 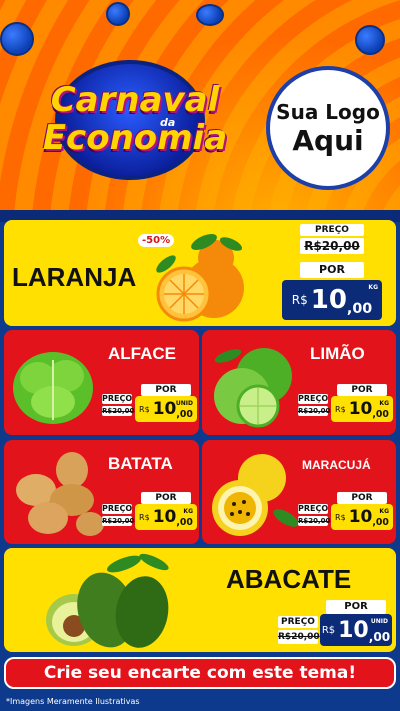 What do you see at coordinates (101, 382) in the screenshot?
I see `product-card-alface: ALFACE PREÇO R$20,00 POR R$ 10 ,00 UNID` at bounding box center [101, 382].